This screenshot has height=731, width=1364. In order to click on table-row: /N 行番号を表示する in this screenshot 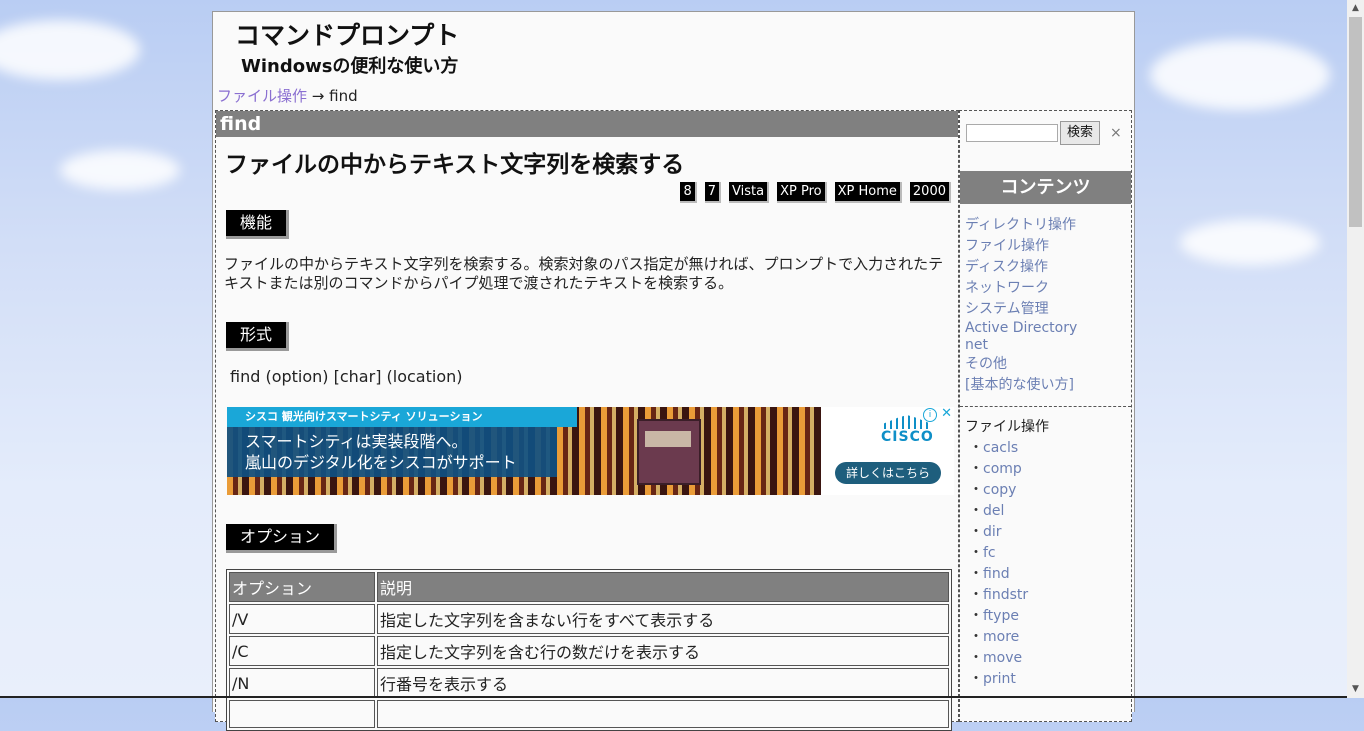, I will do `click(589, 683)`.